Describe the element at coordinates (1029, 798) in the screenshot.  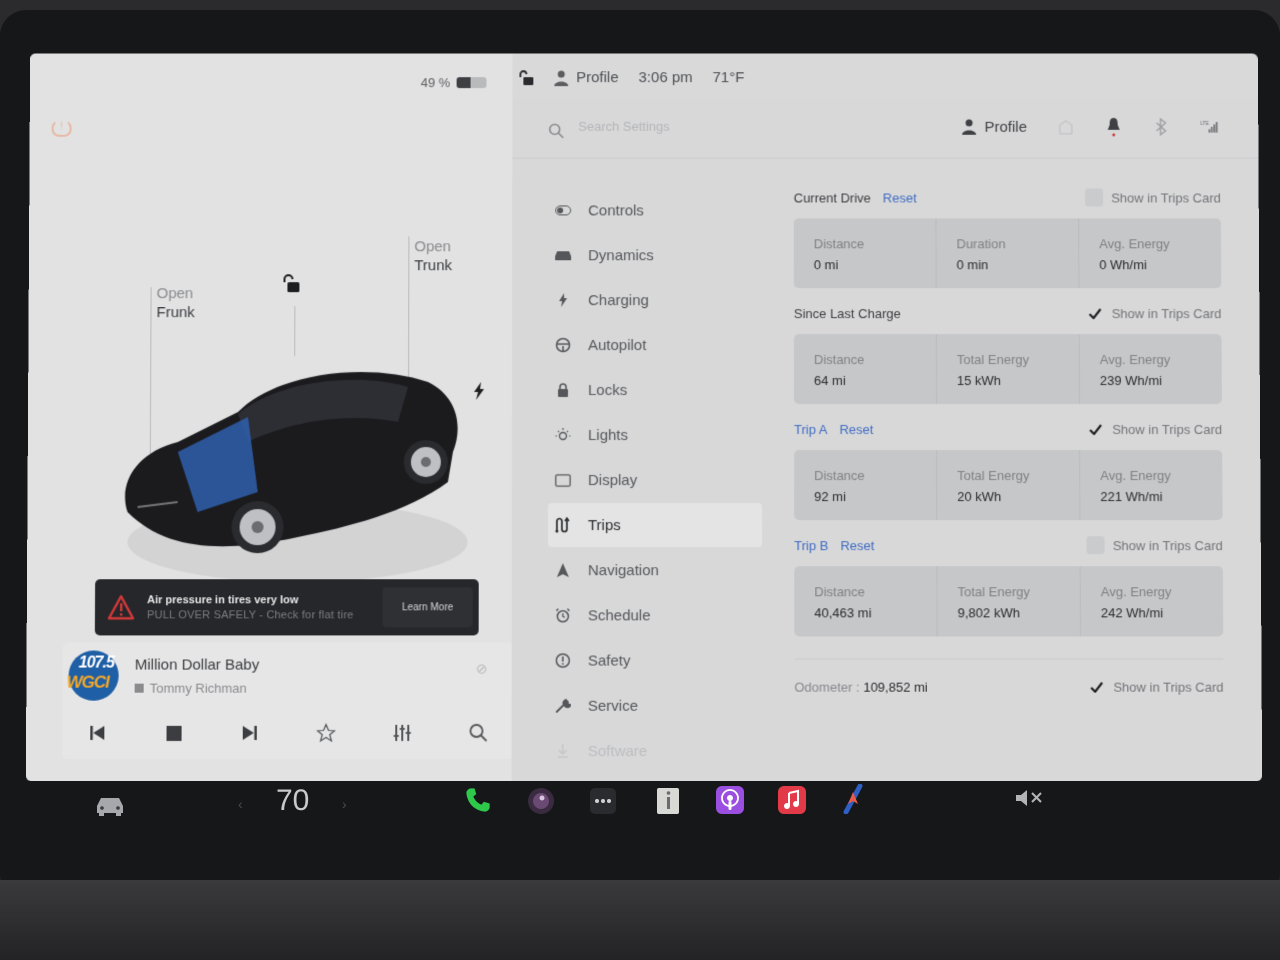
I see `volume-button` at that location.